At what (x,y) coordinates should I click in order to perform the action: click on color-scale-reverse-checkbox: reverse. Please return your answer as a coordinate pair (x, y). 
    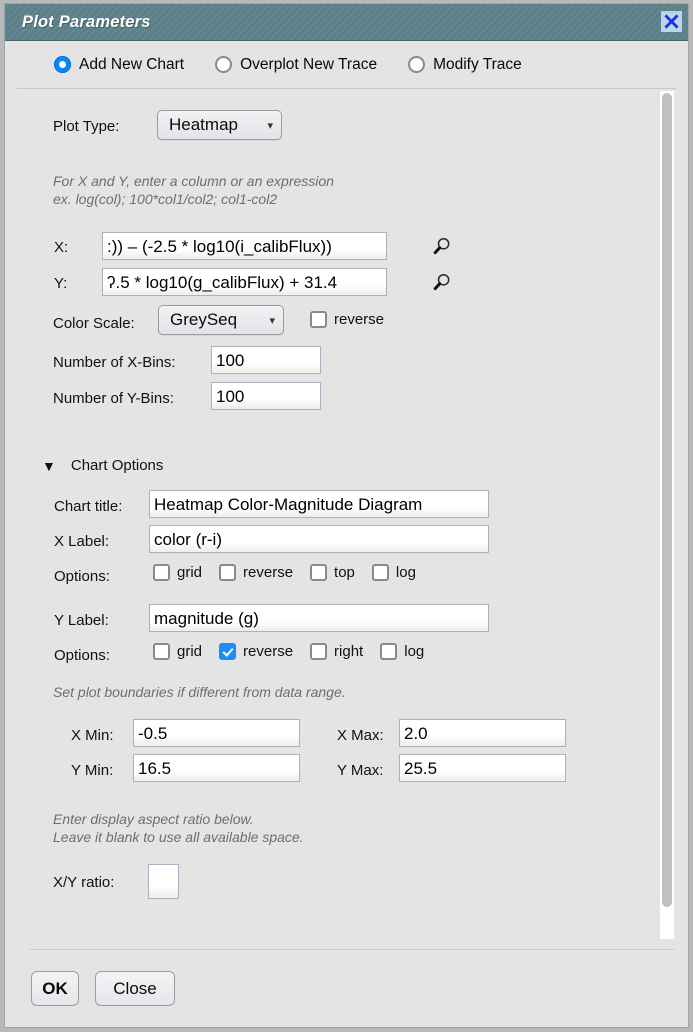
    Looking at the image, I should click on (347, 319).